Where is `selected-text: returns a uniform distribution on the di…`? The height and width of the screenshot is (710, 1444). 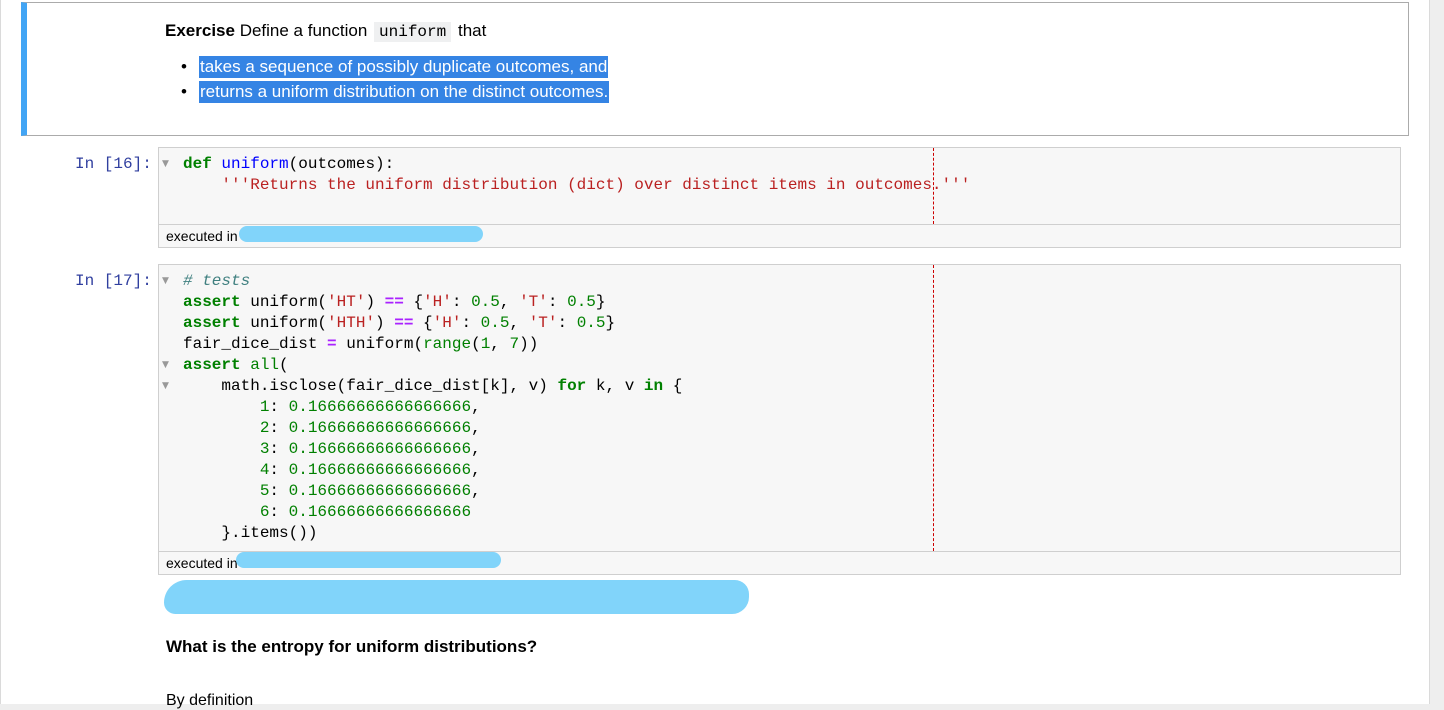 selected-text: returns a uniform distribution on the di… is located at coordinates (404, 92).